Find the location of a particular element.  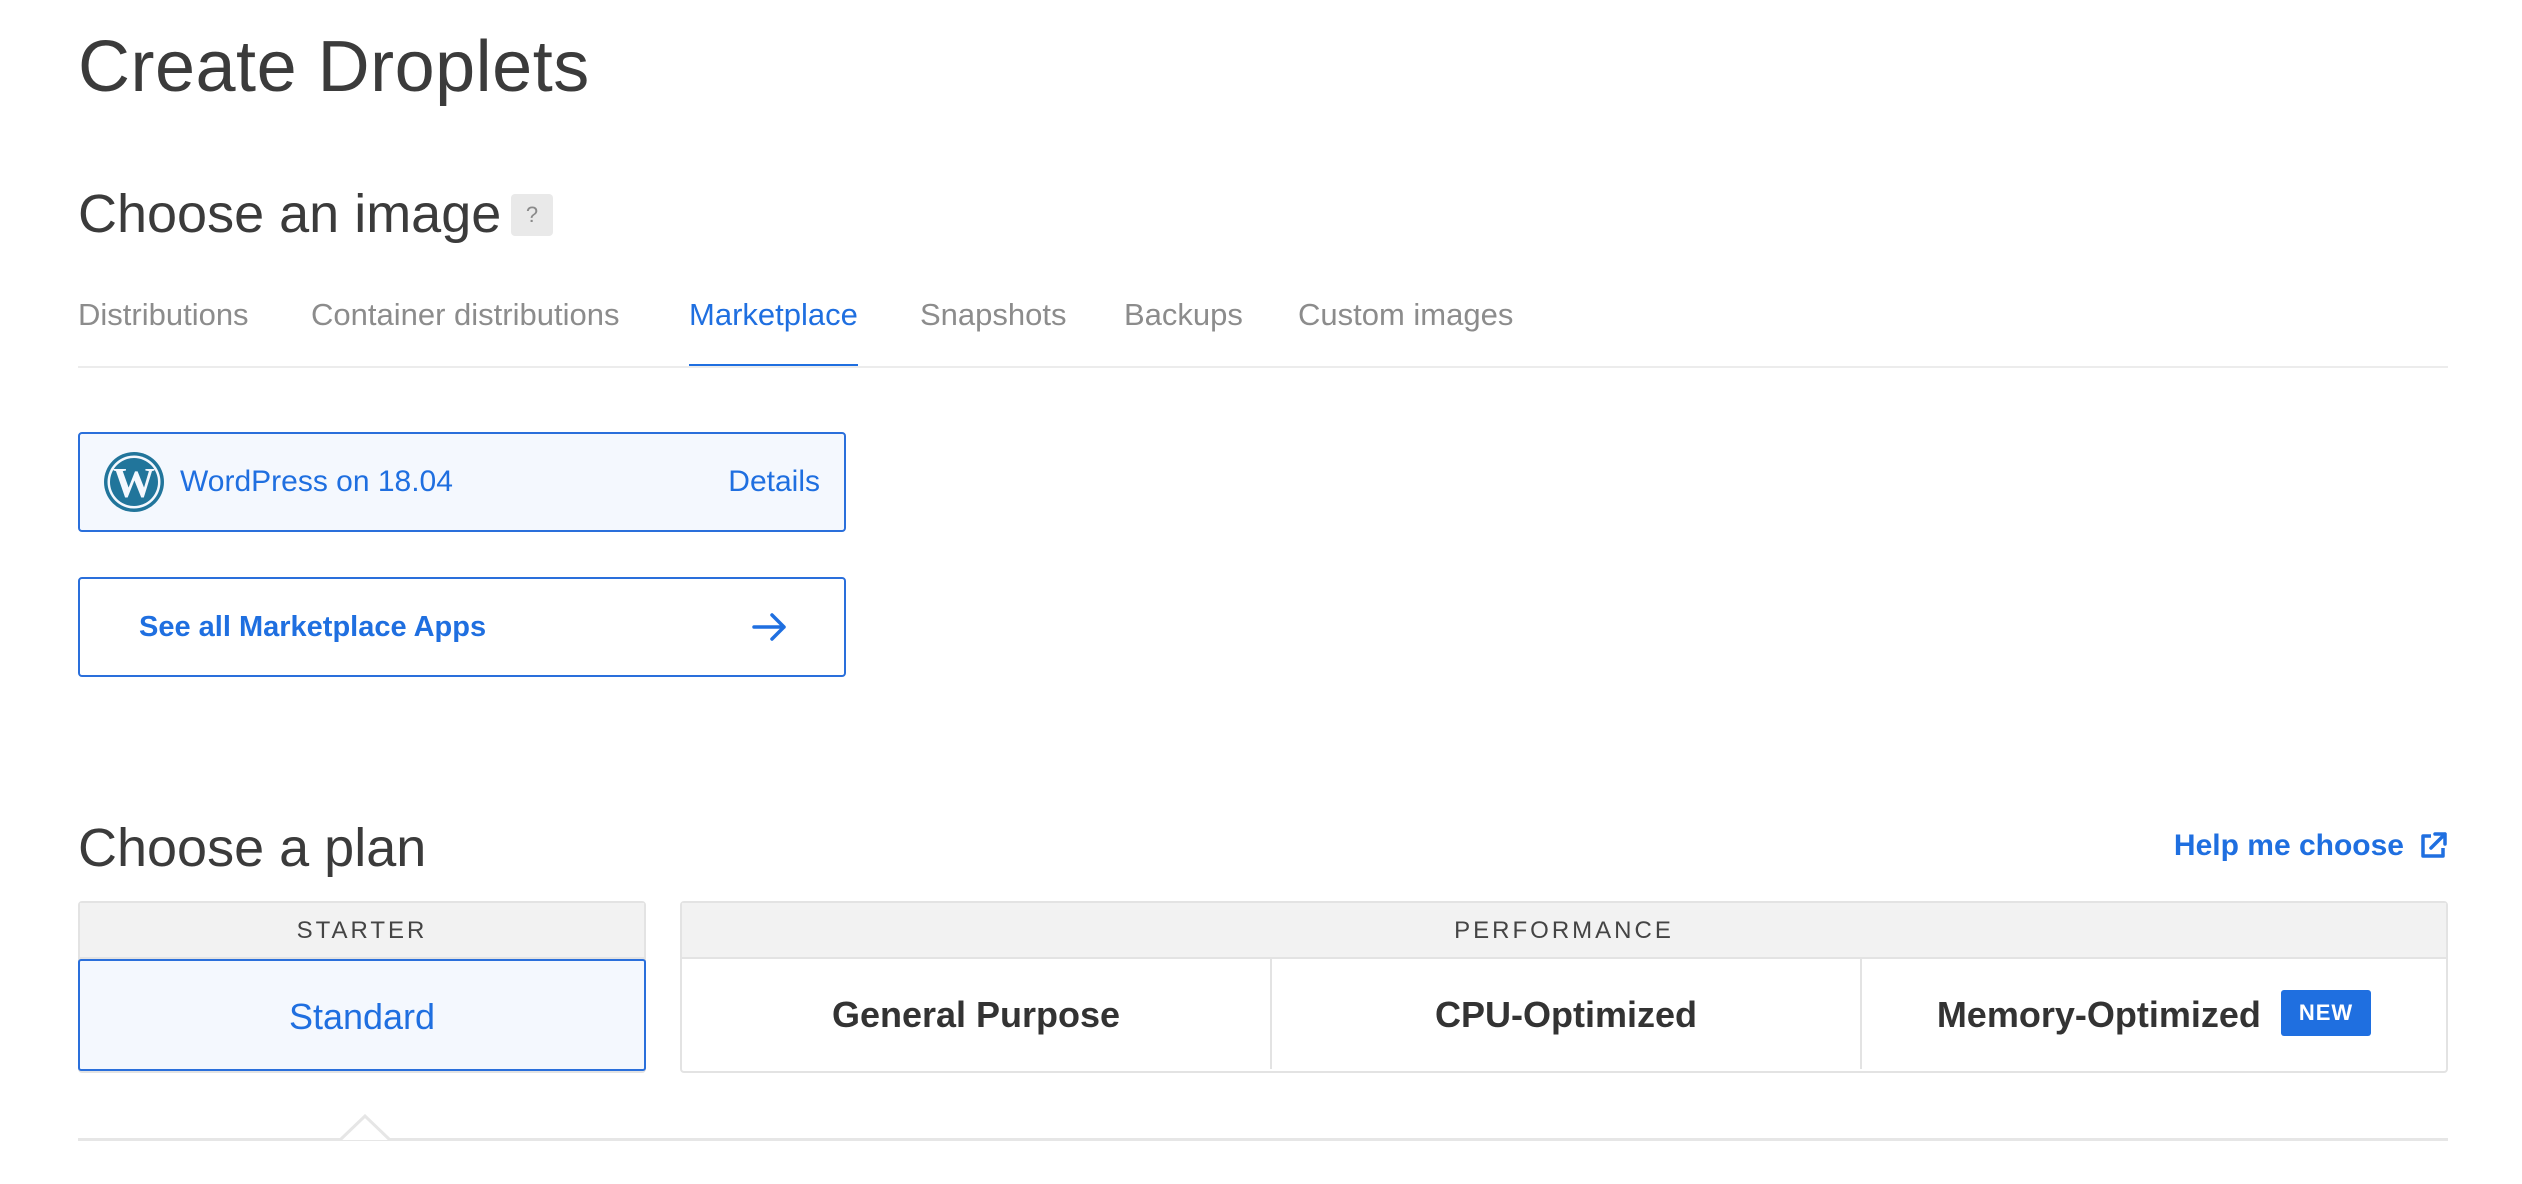

group-header-starter: STARTER is located at coordinates (362, 931).